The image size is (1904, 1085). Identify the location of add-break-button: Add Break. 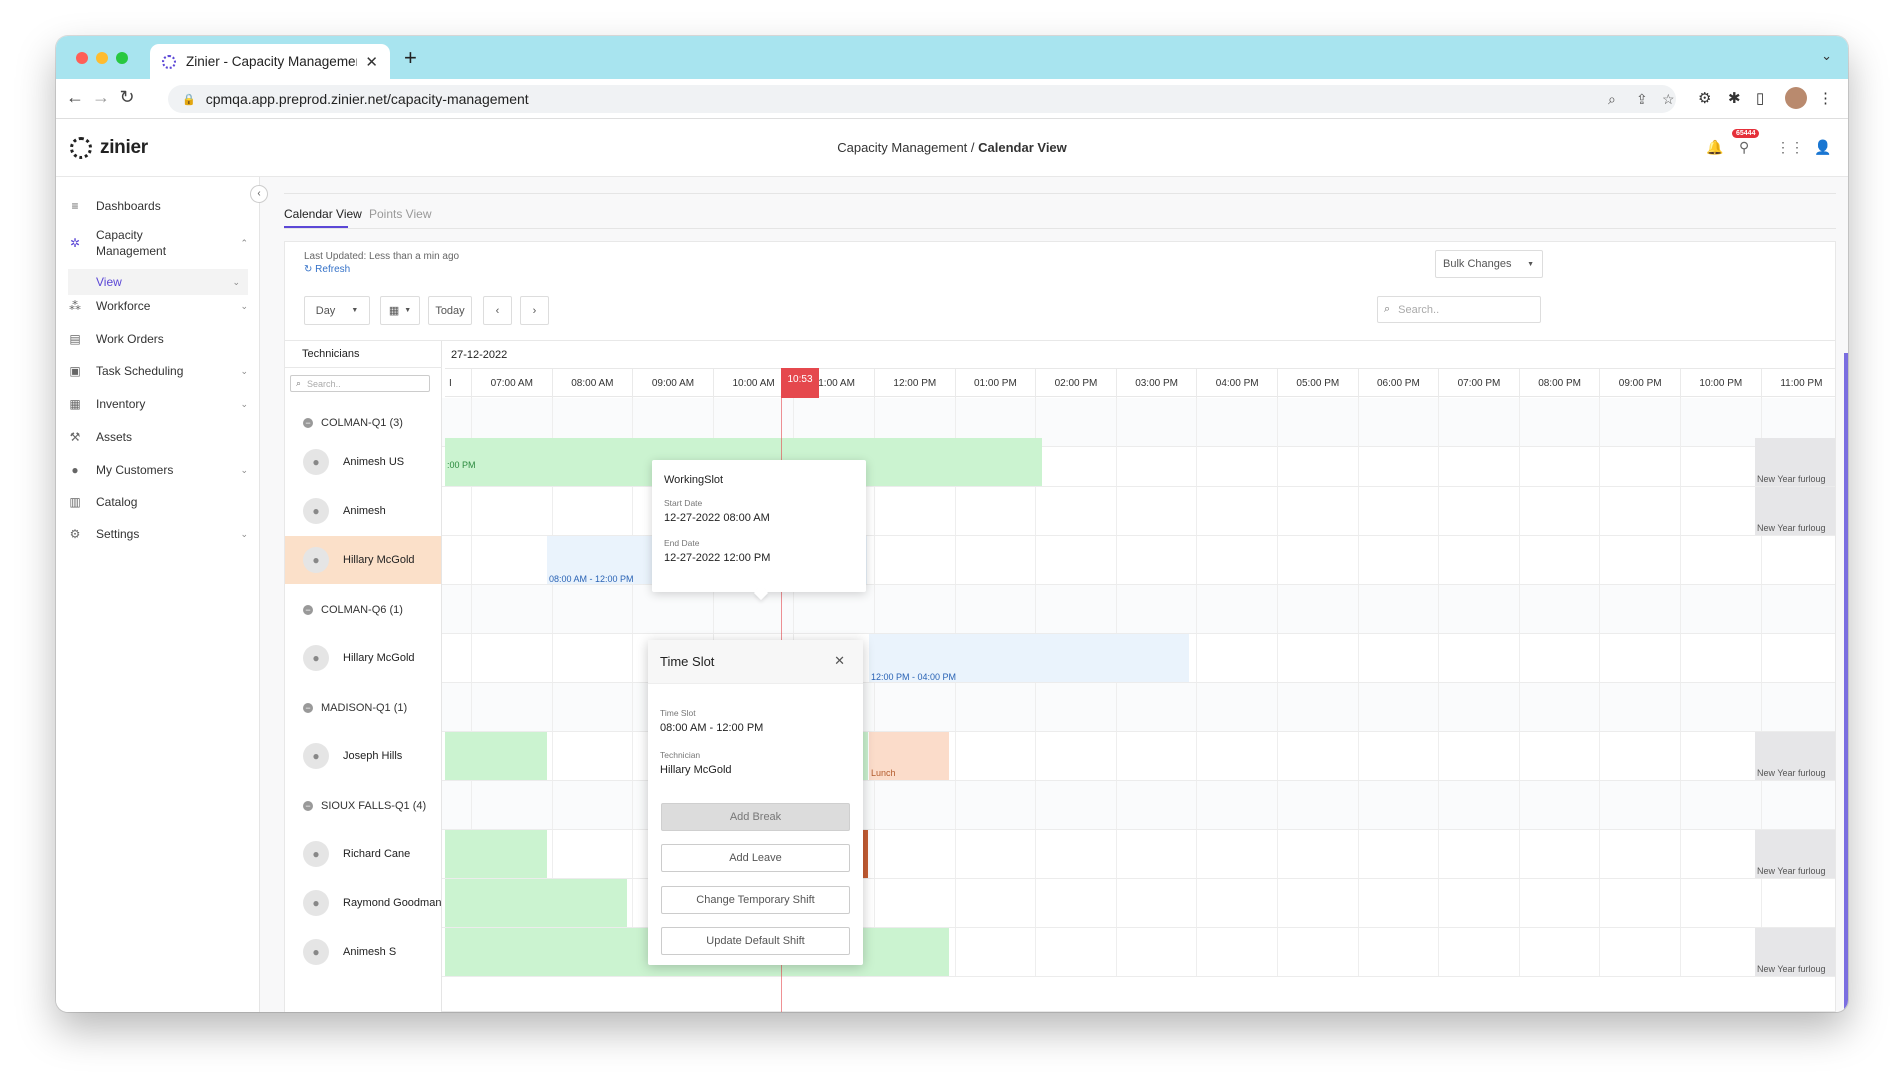
(755, 817).